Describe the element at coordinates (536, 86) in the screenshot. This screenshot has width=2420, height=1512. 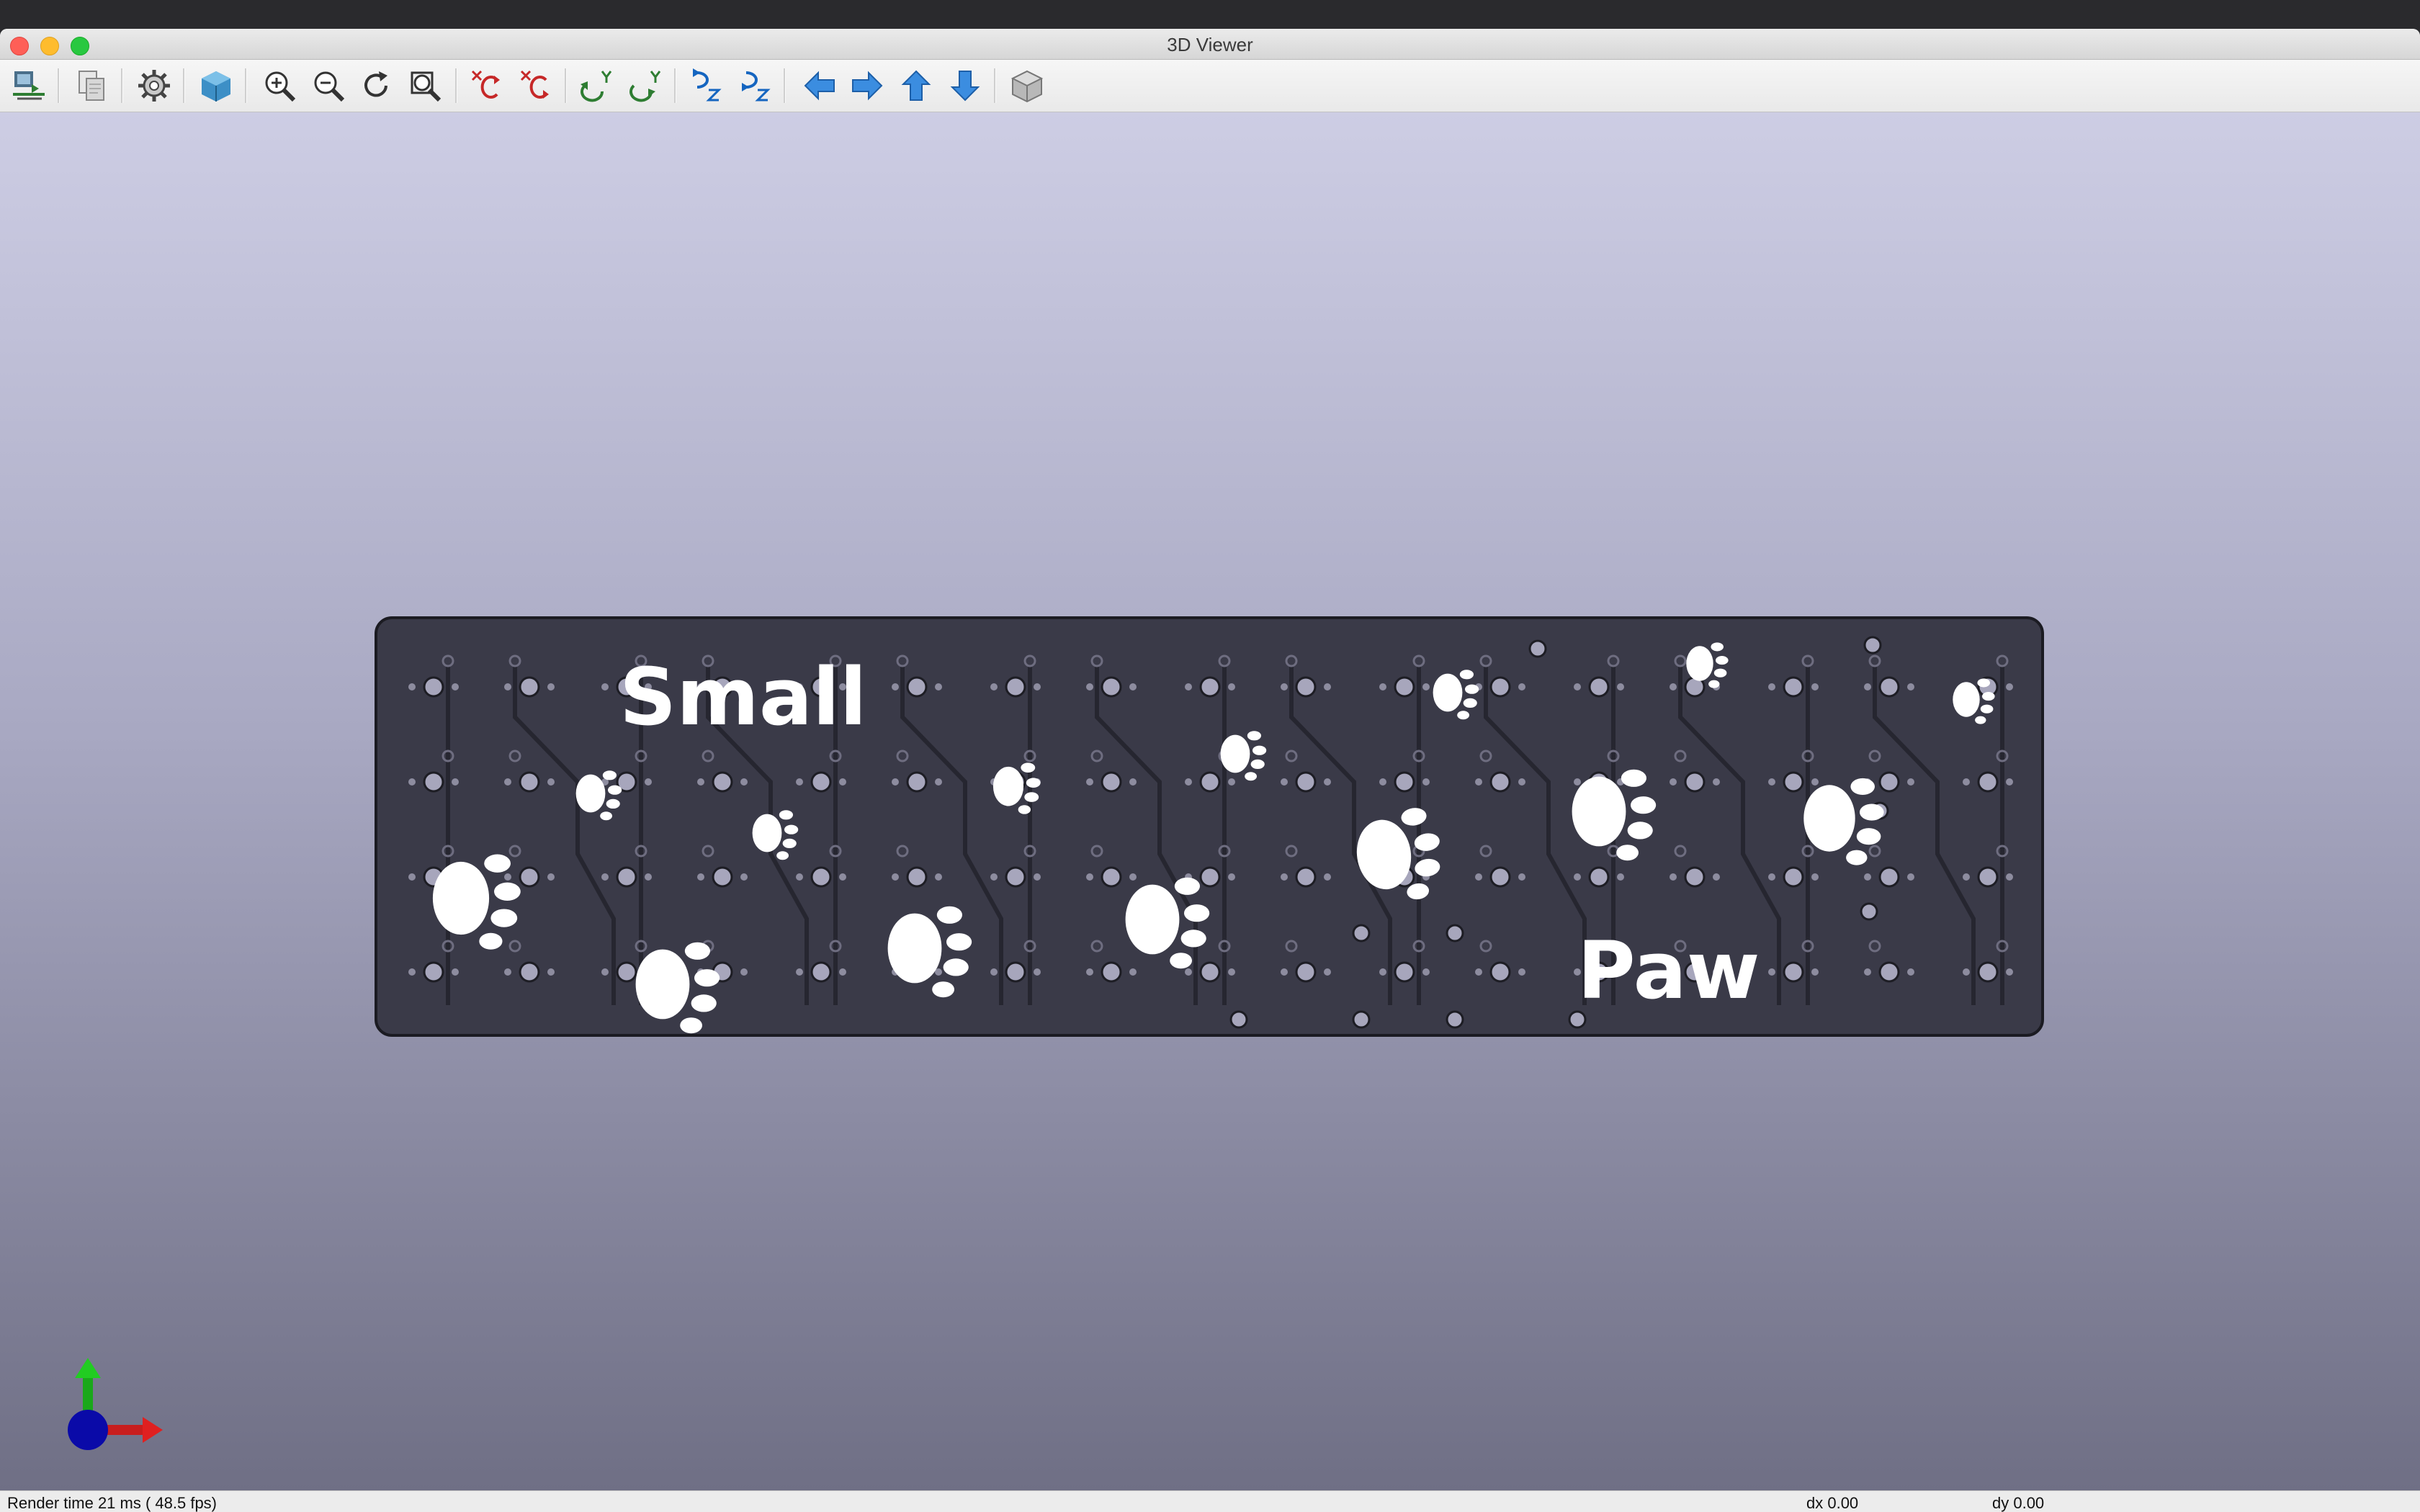
I see `rotate-x-ccw-icon` at that location.